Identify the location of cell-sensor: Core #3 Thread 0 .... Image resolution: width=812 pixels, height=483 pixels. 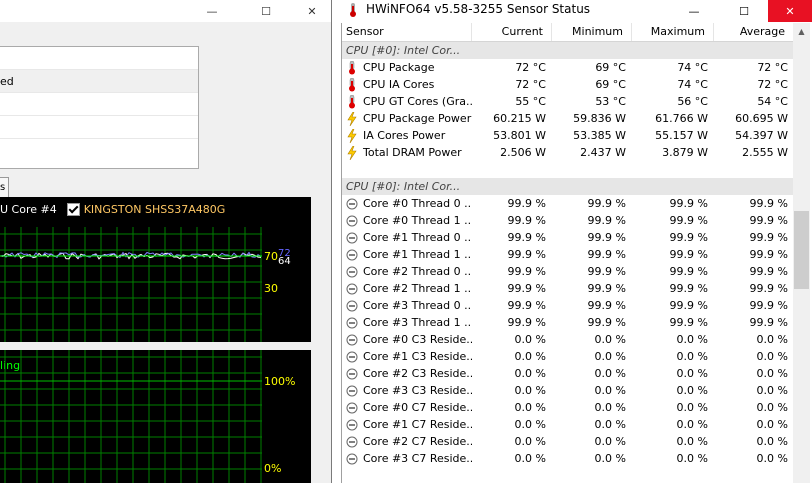
(407, 305).